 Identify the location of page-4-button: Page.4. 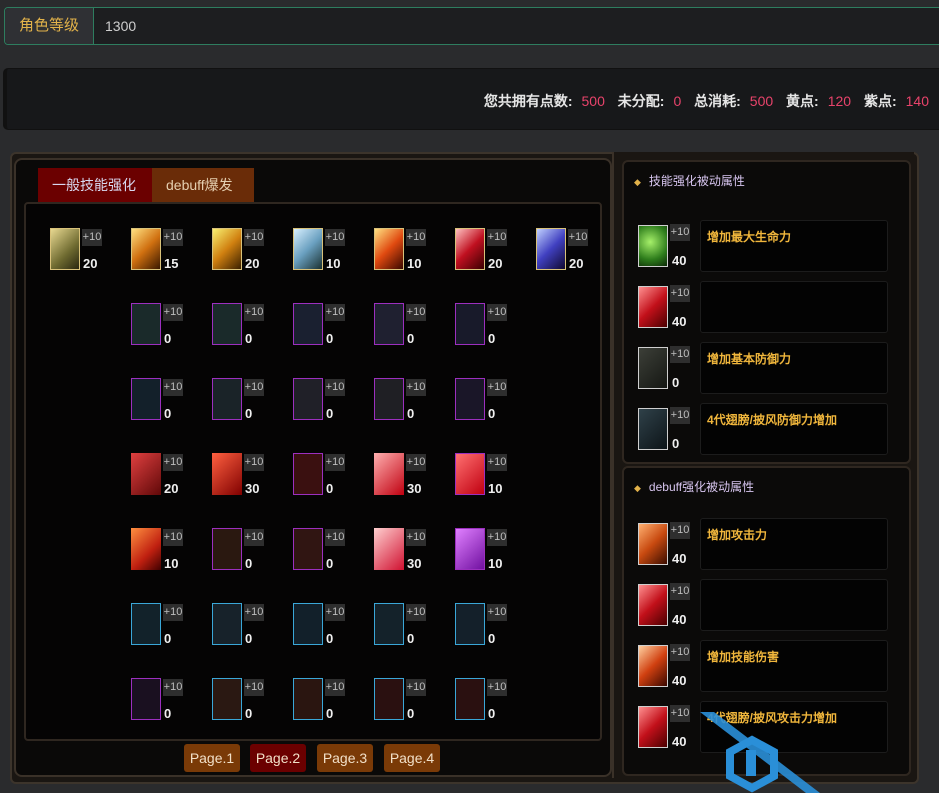
(412, 758).